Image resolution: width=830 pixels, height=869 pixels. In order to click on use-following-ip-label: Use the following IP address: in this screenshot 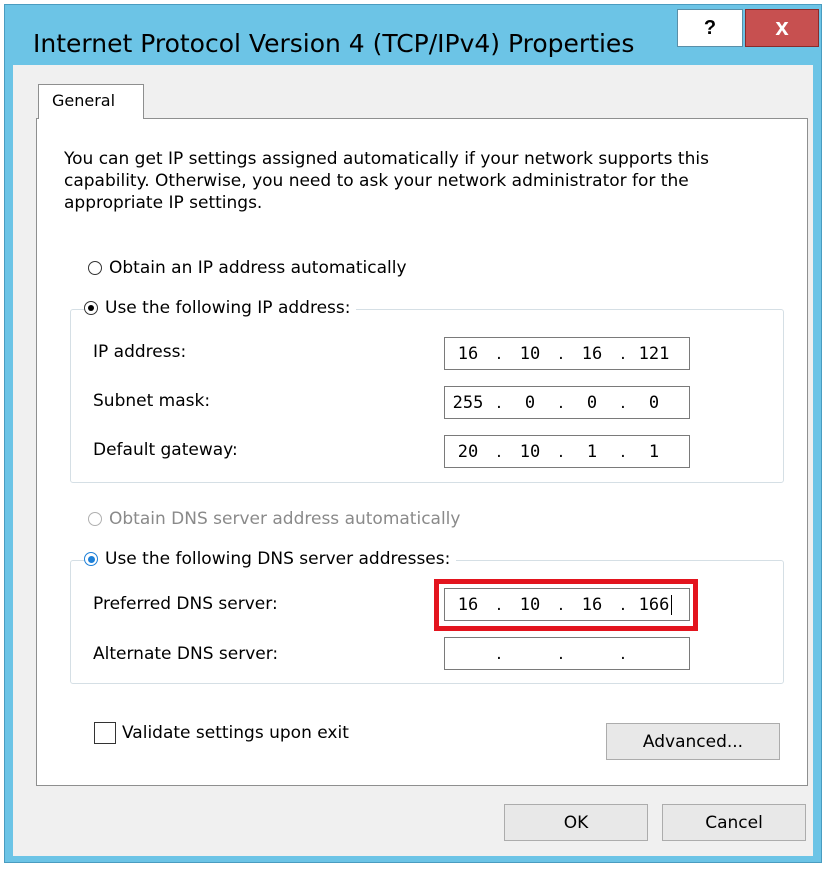, I will do `click(228, 308)`.